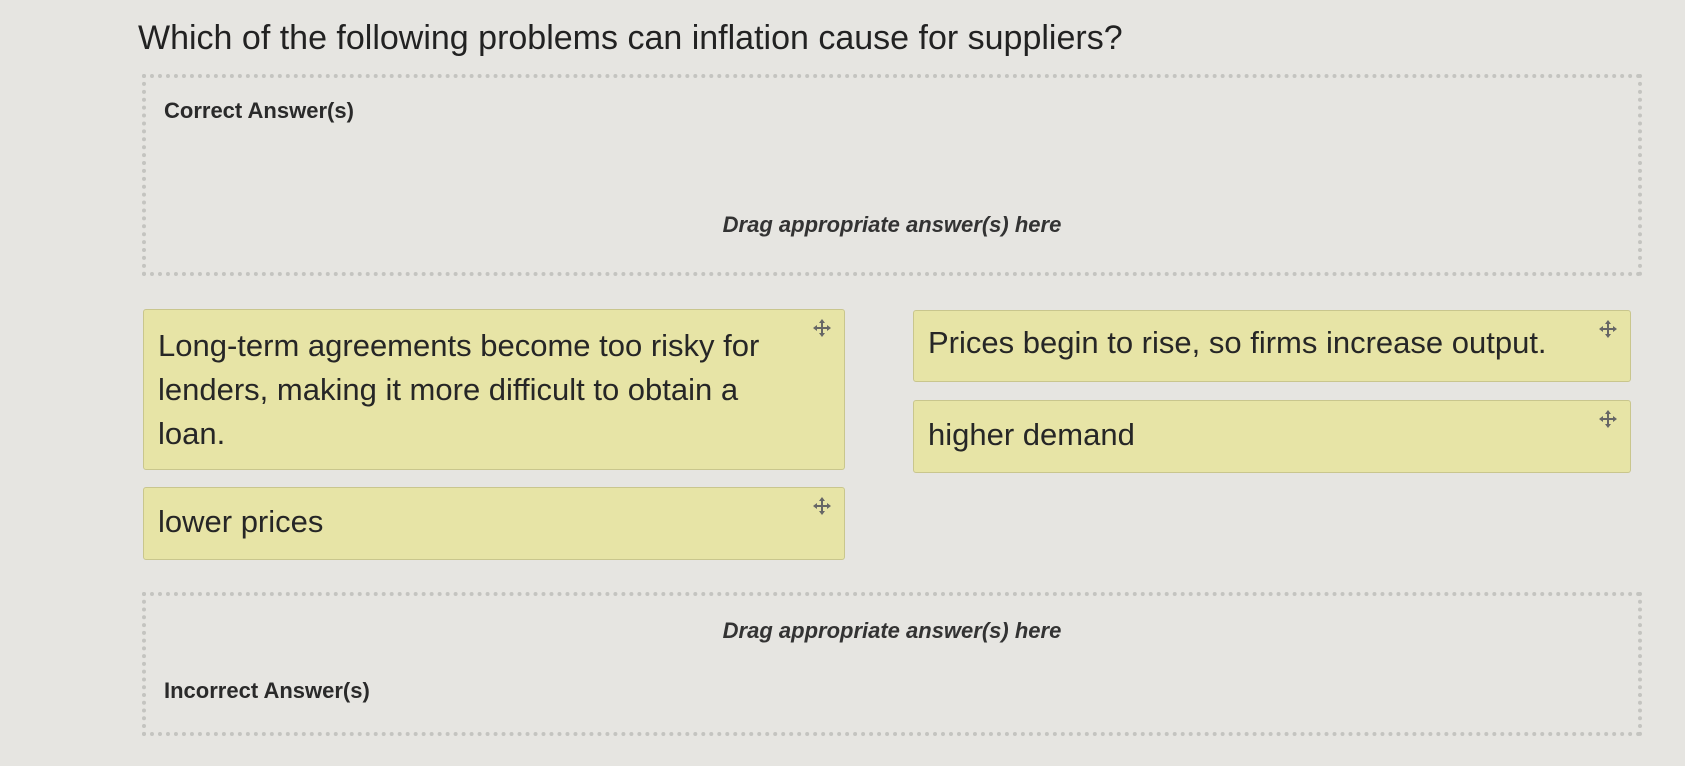 Image resolution: width=1685 pixels, height=766 pixels. What do you see at coordinates (892, 224) in the screenshot?
I see `correct-dropzone-hint: Drag appropriate answer(s) here` at bounding box center [892, 224].